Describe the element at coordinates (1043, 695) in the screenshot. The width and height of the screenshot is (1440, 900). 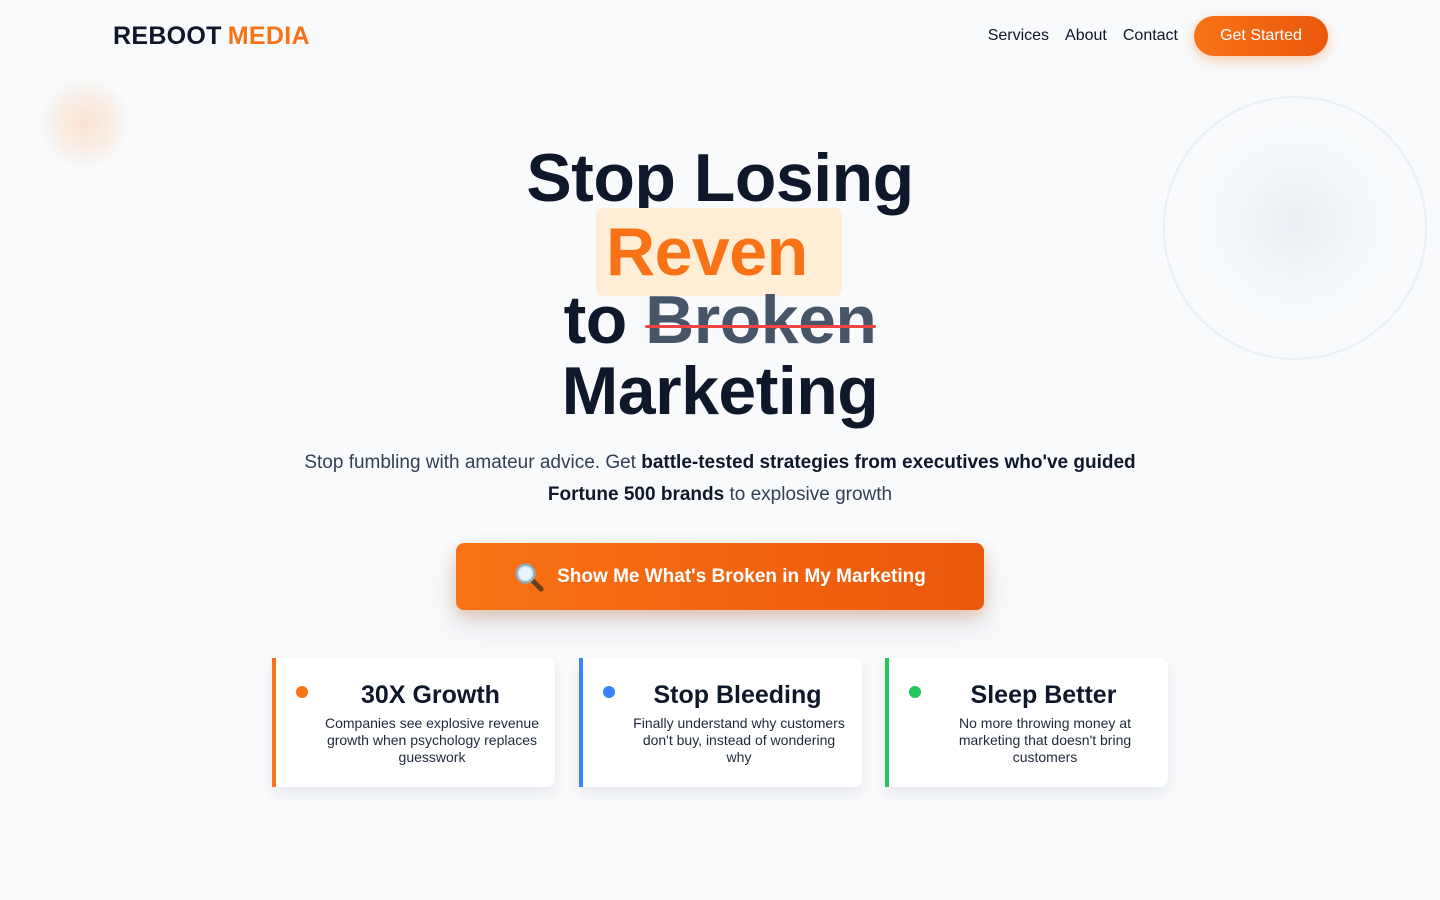
I see `feature-title: Sleep Better` at that location.